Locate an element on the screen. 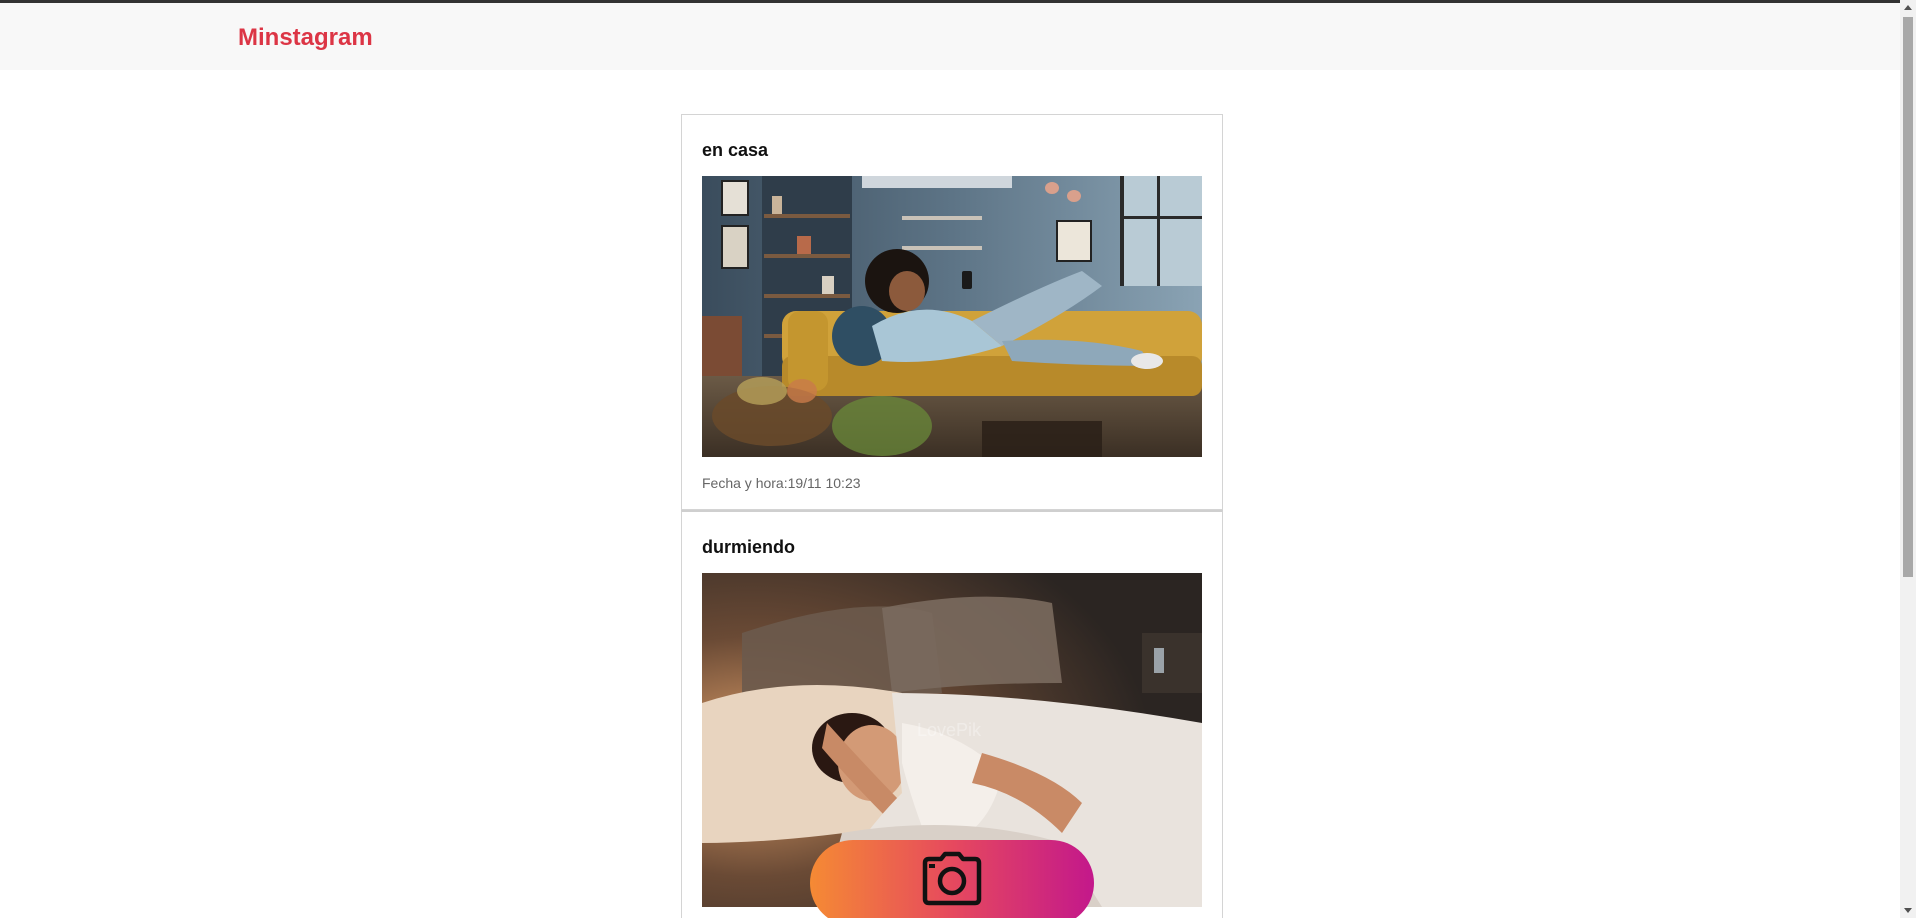  post-title: en casa is located at coordinates (735, 150).